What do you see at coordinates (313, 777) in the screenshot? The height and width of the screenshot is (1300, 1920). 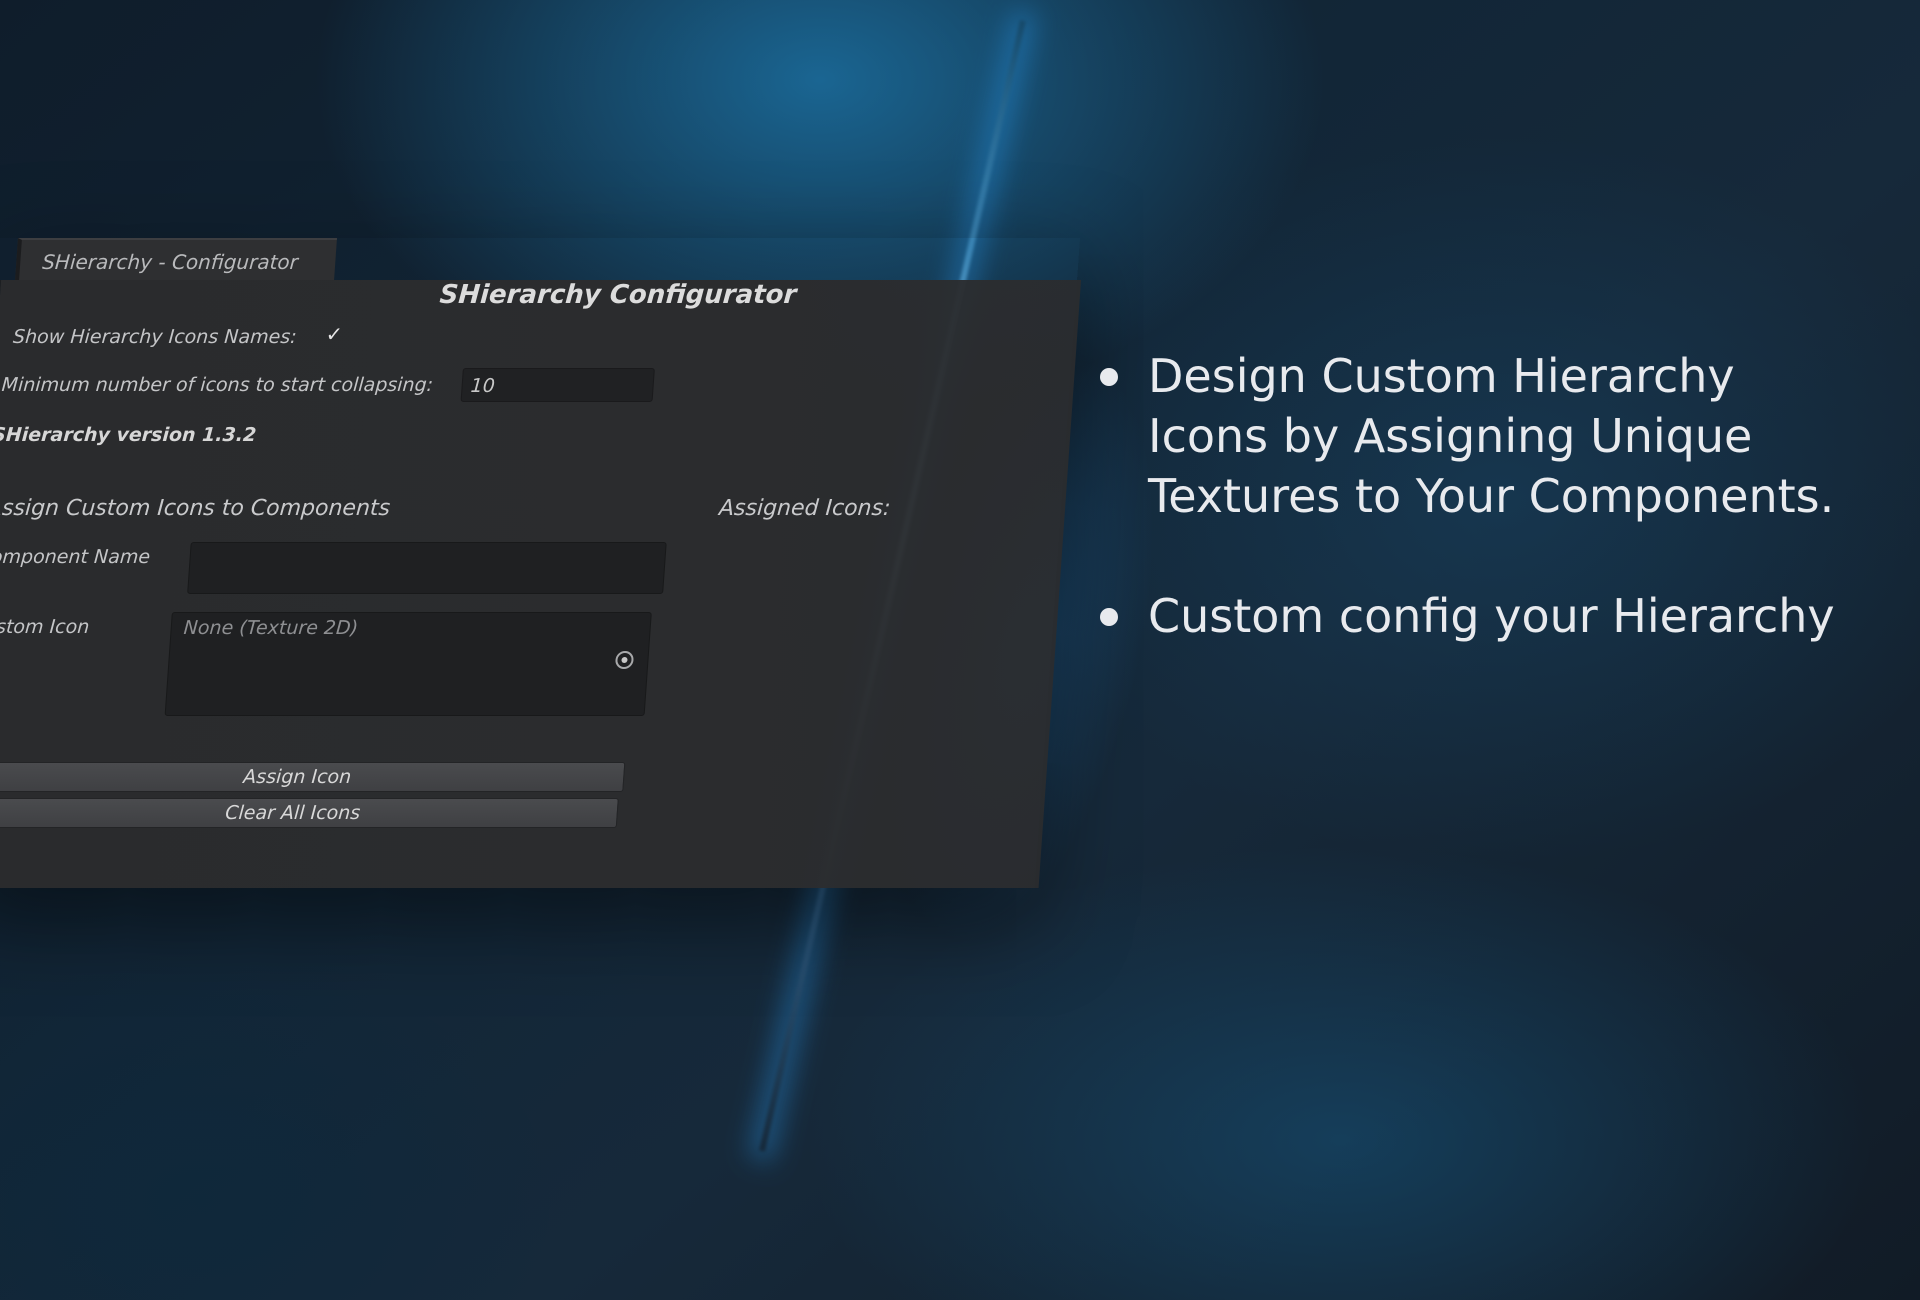 I see `assign-icon-button: Assign Icon` at bounding box center [313, 777].